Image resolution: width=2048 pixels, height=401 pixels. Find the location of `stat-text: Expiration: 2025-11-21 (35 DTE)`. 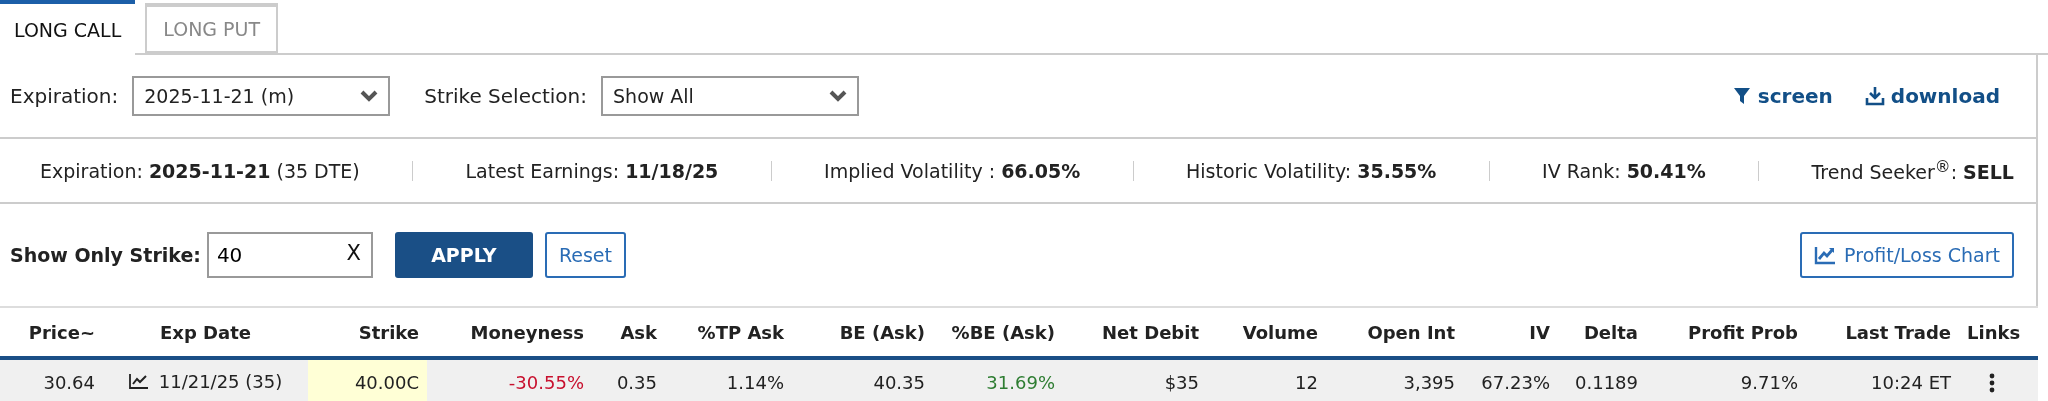

stat-text: Expiration: 2025-11-21 (35 DTE) is located at coordinates (200, 170).